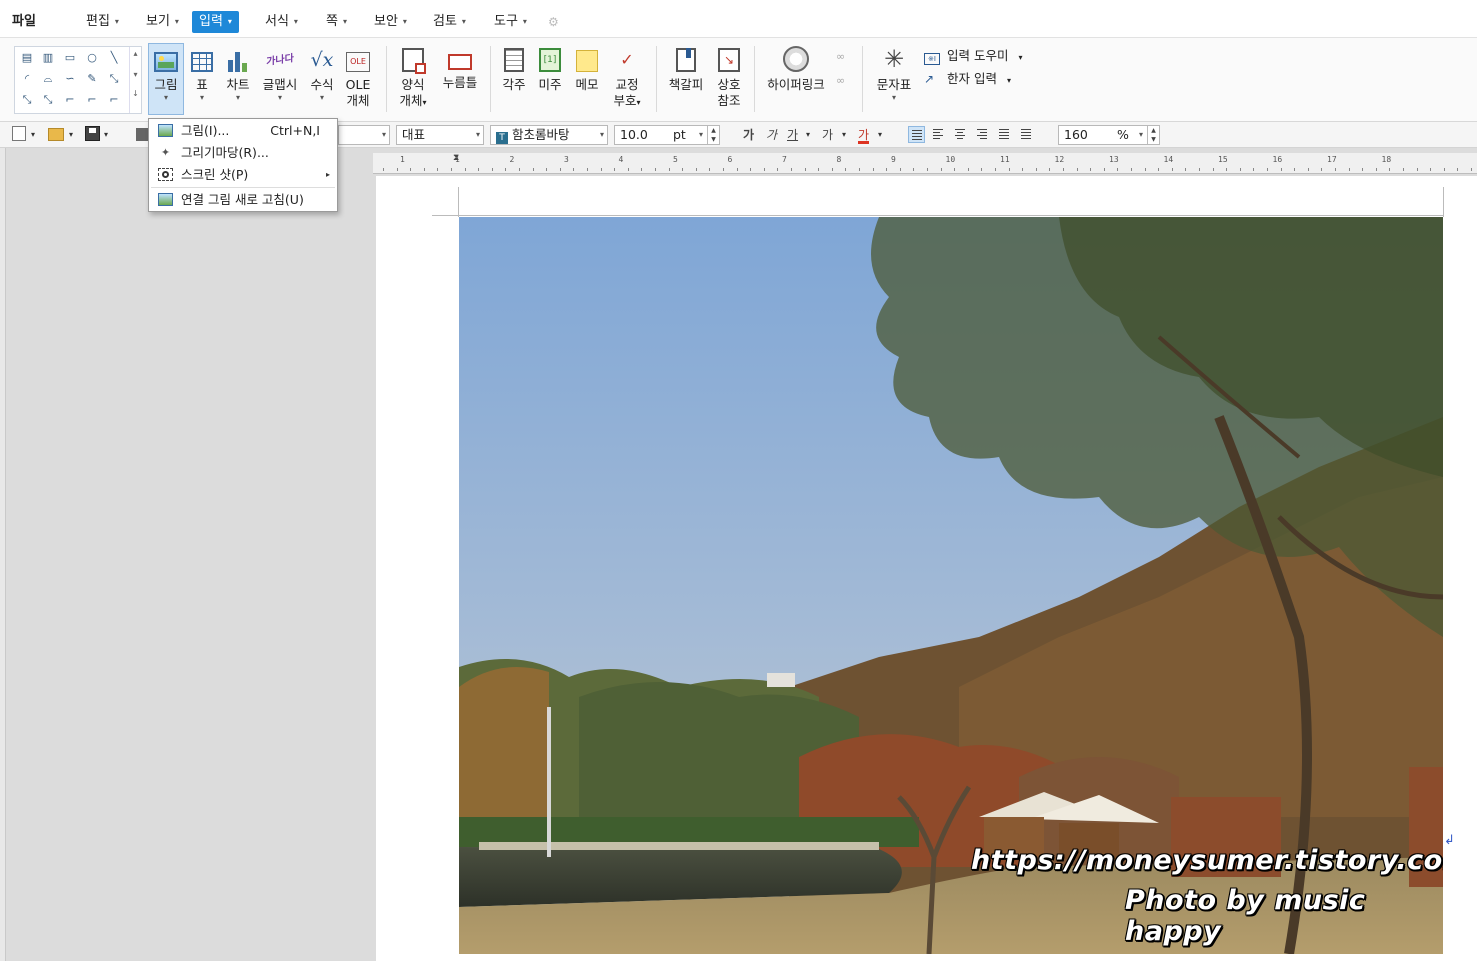  Describe the element at coordinates (48, 58) in the screenshot. I see `vertical-textbox-icon: ▥` at that location.